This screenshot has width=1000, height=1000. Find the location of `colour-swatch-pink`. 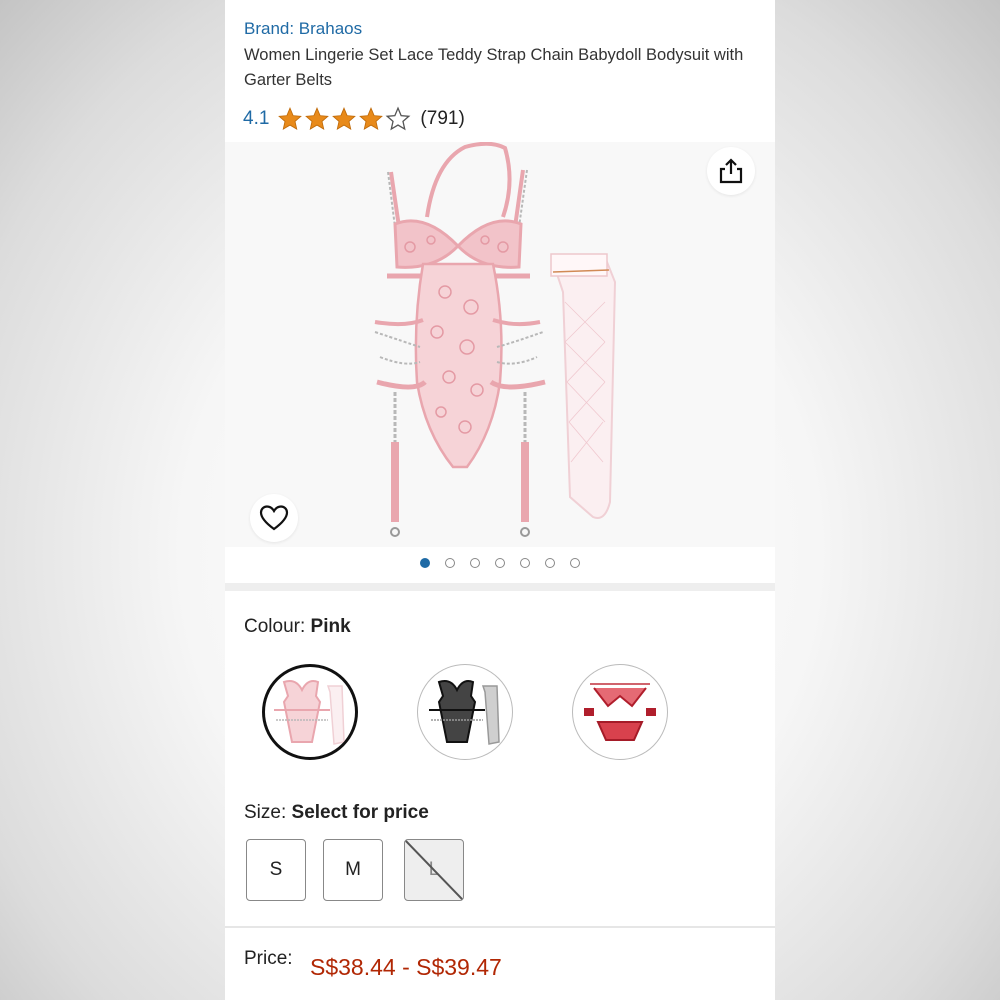

colour-swatch-pink is located at coordinates (310, 712).